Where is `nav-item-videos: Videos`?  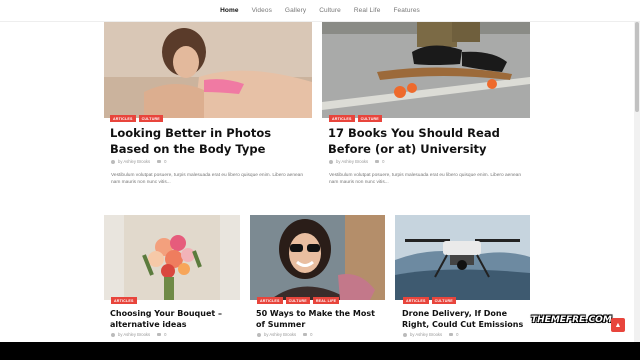 nav-item-videos: Videos is located at coordinates (262, 10).